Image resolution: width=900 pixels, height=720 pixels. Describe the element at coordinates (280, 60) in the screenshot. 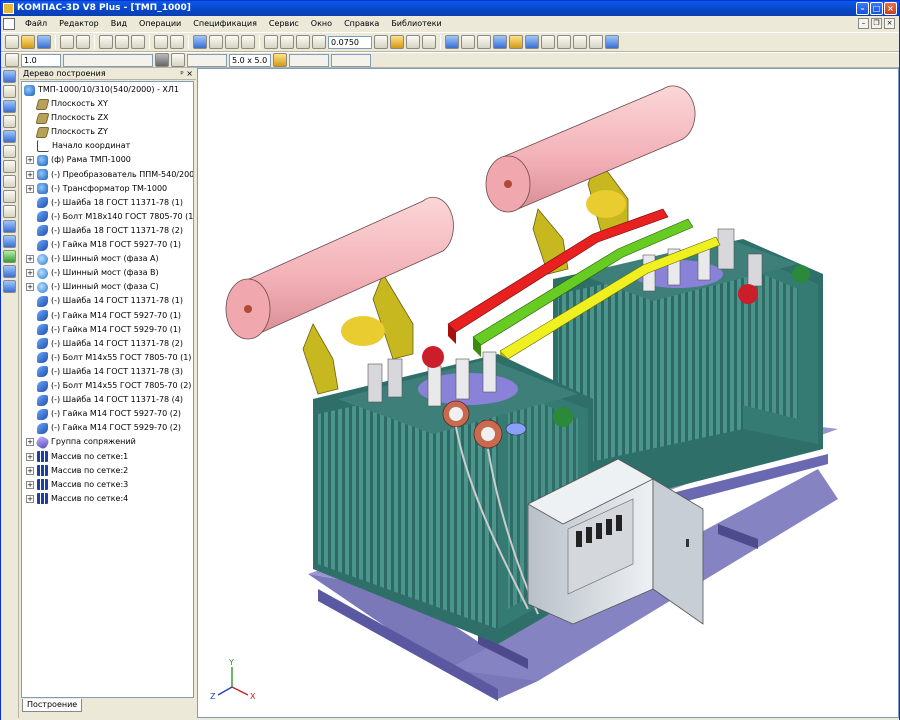

I see `grid-icon` at that location.